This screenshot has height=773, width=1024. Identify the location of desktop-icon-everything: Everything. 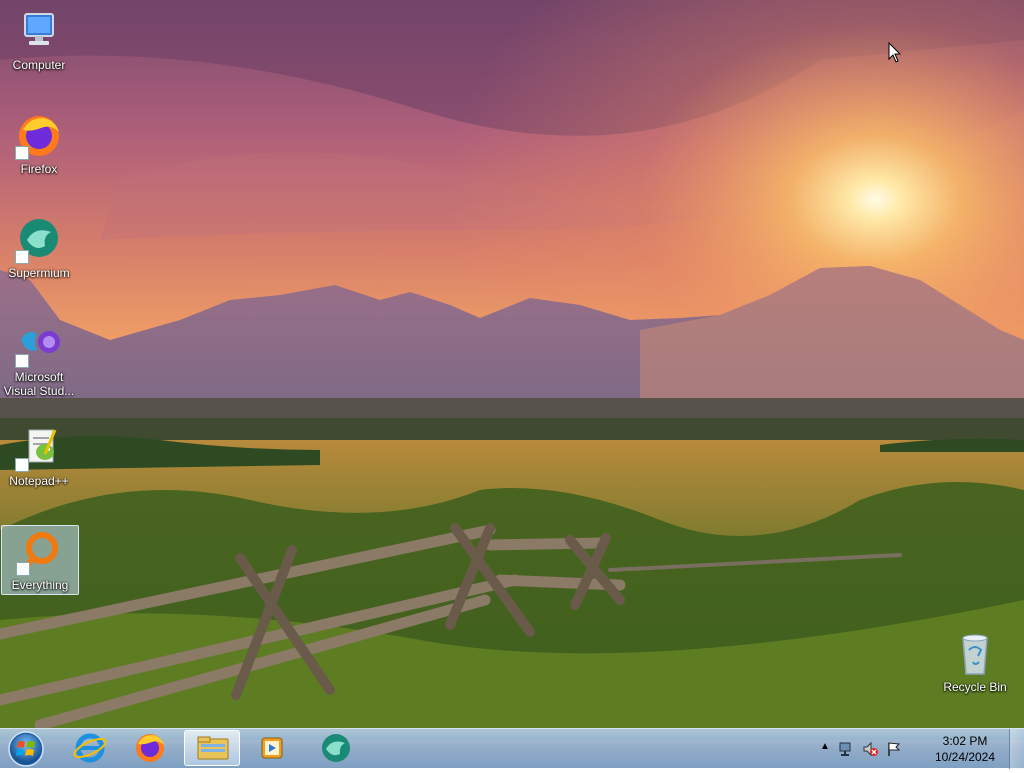
(40, 560).